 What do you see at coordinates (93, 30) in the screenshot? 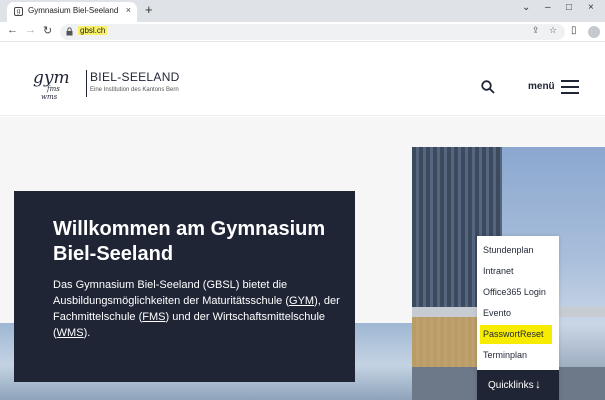
I see `url-text: gbsl.ch` at bounding box center [93, 30].